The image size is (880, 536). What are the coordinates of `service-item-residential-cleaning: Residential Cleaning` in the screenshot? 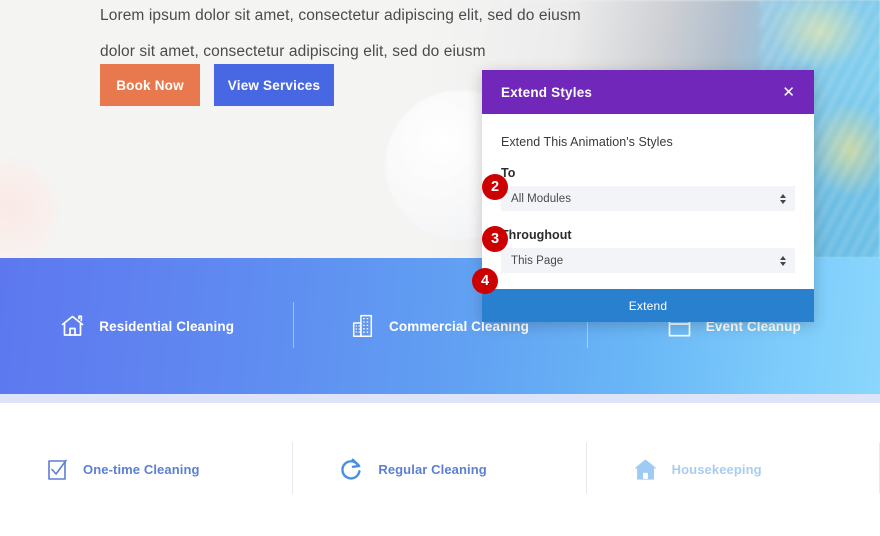 It's located at (146, 326).